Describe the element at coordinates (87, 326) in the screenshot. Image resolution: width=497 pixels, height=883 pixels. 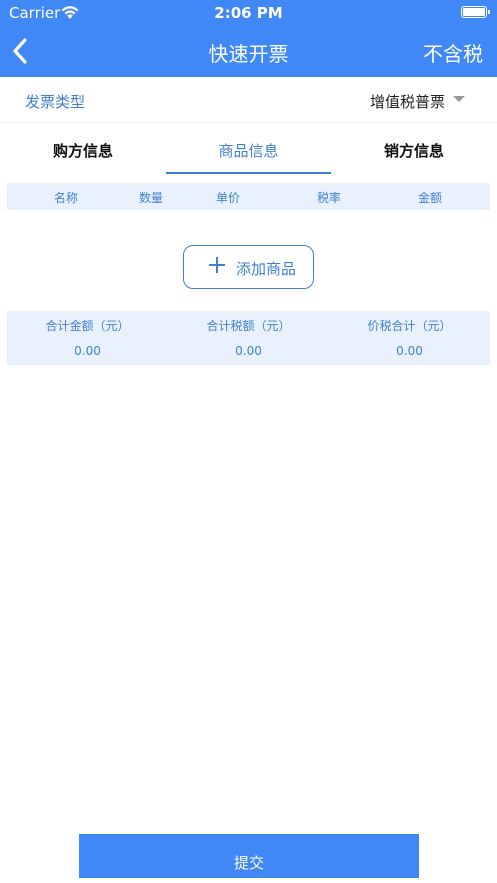
I see `total-amount-label: 合计金额（元）` at that location.